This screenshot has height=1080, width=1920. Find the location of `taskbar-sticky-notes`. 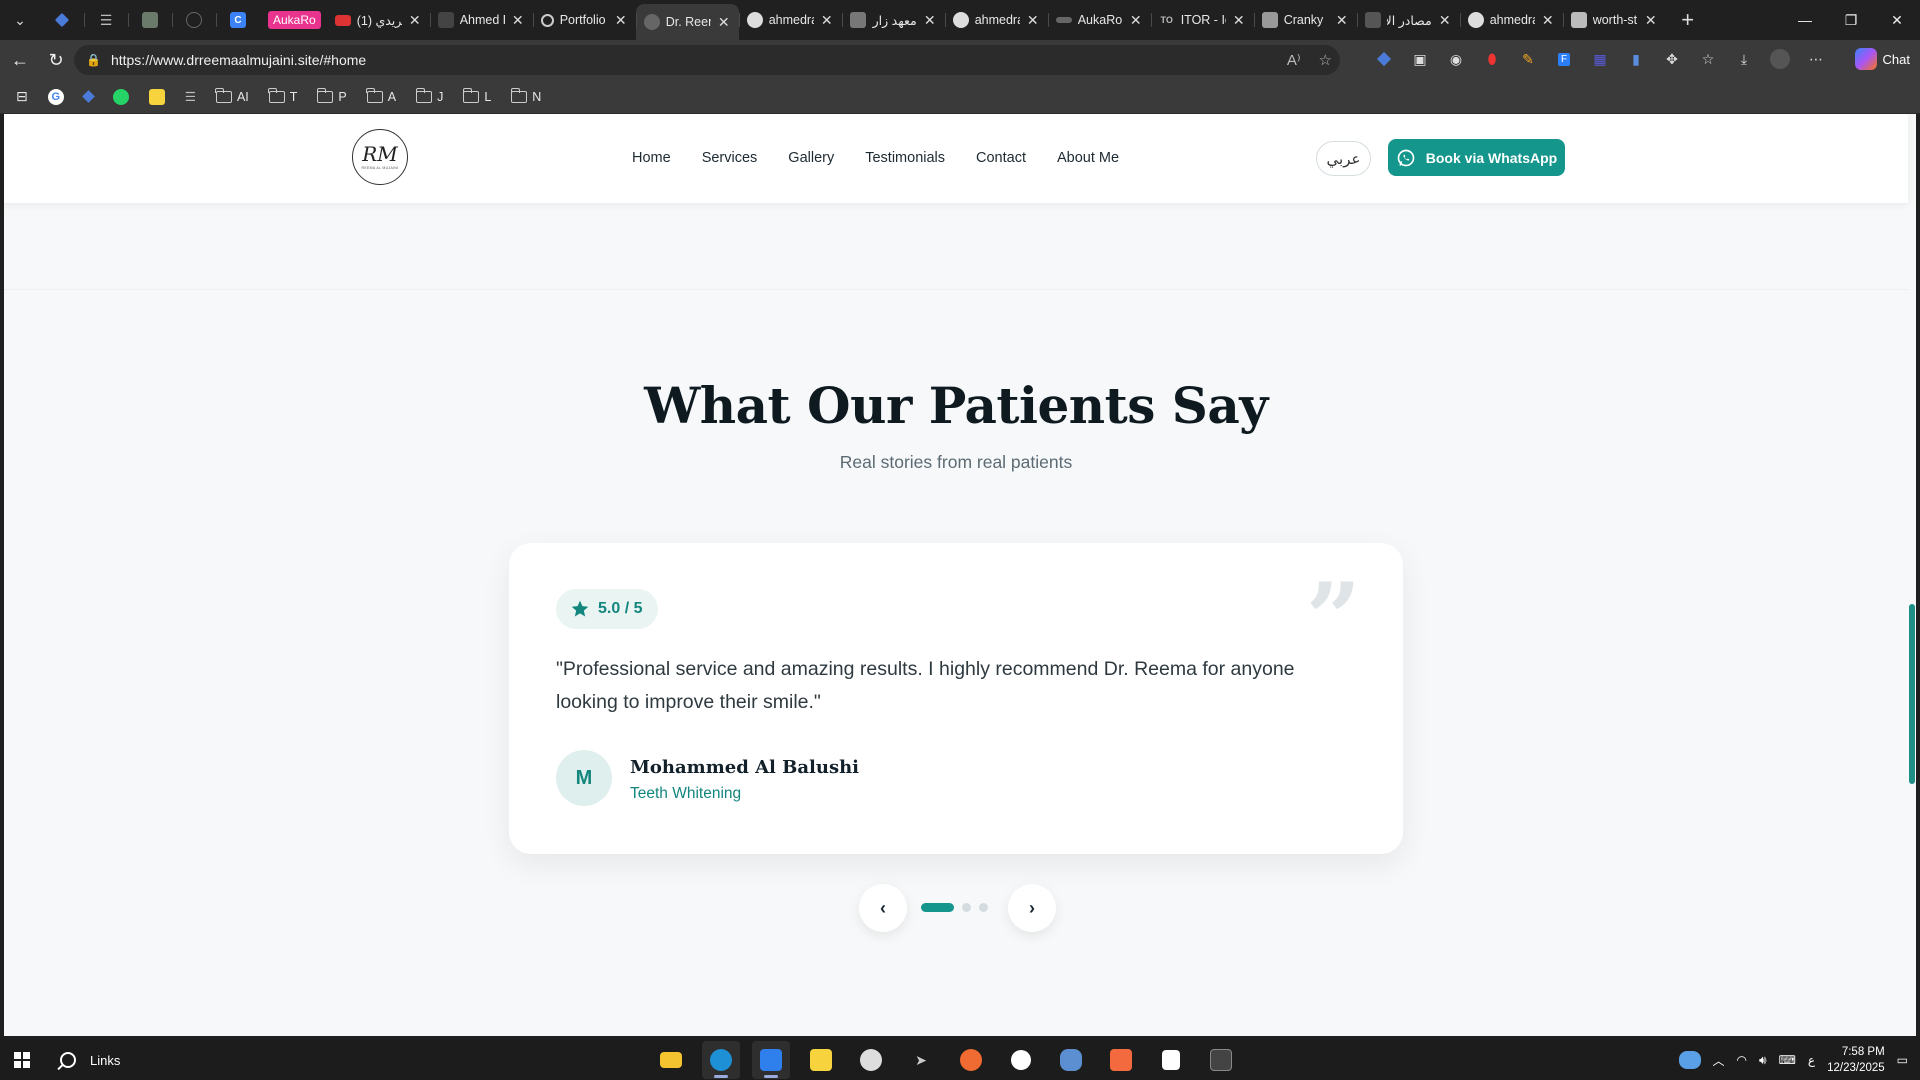

taskbar-sticky-notes is located at coordinates (821, 1060).